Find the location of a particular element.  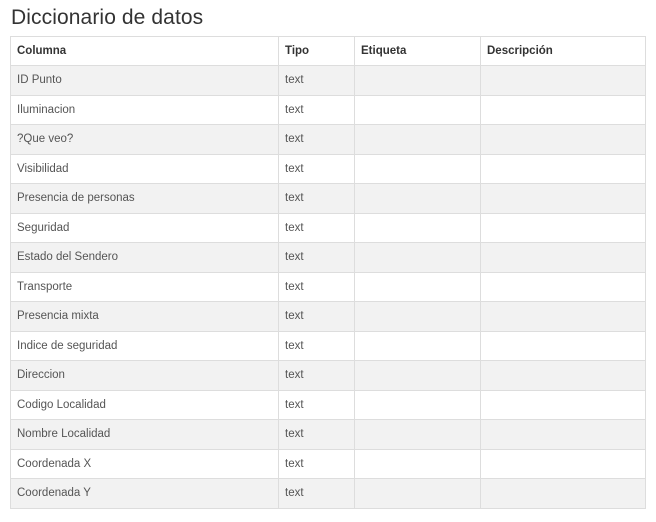

cell-columna: ?Que veo? is located at coordinates (144, 139).